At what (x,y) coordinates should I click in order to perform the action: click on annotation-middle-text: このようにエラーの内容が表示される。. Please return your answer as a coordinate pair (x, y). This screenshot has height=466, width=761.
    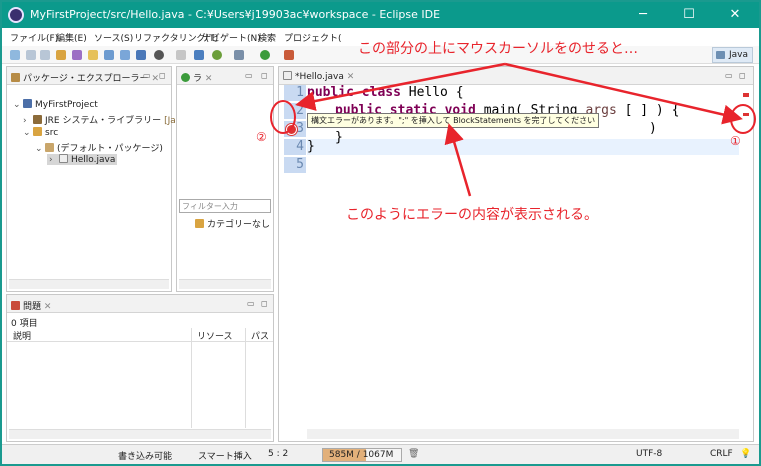
    Looking at the image, I should click on (472, 215).